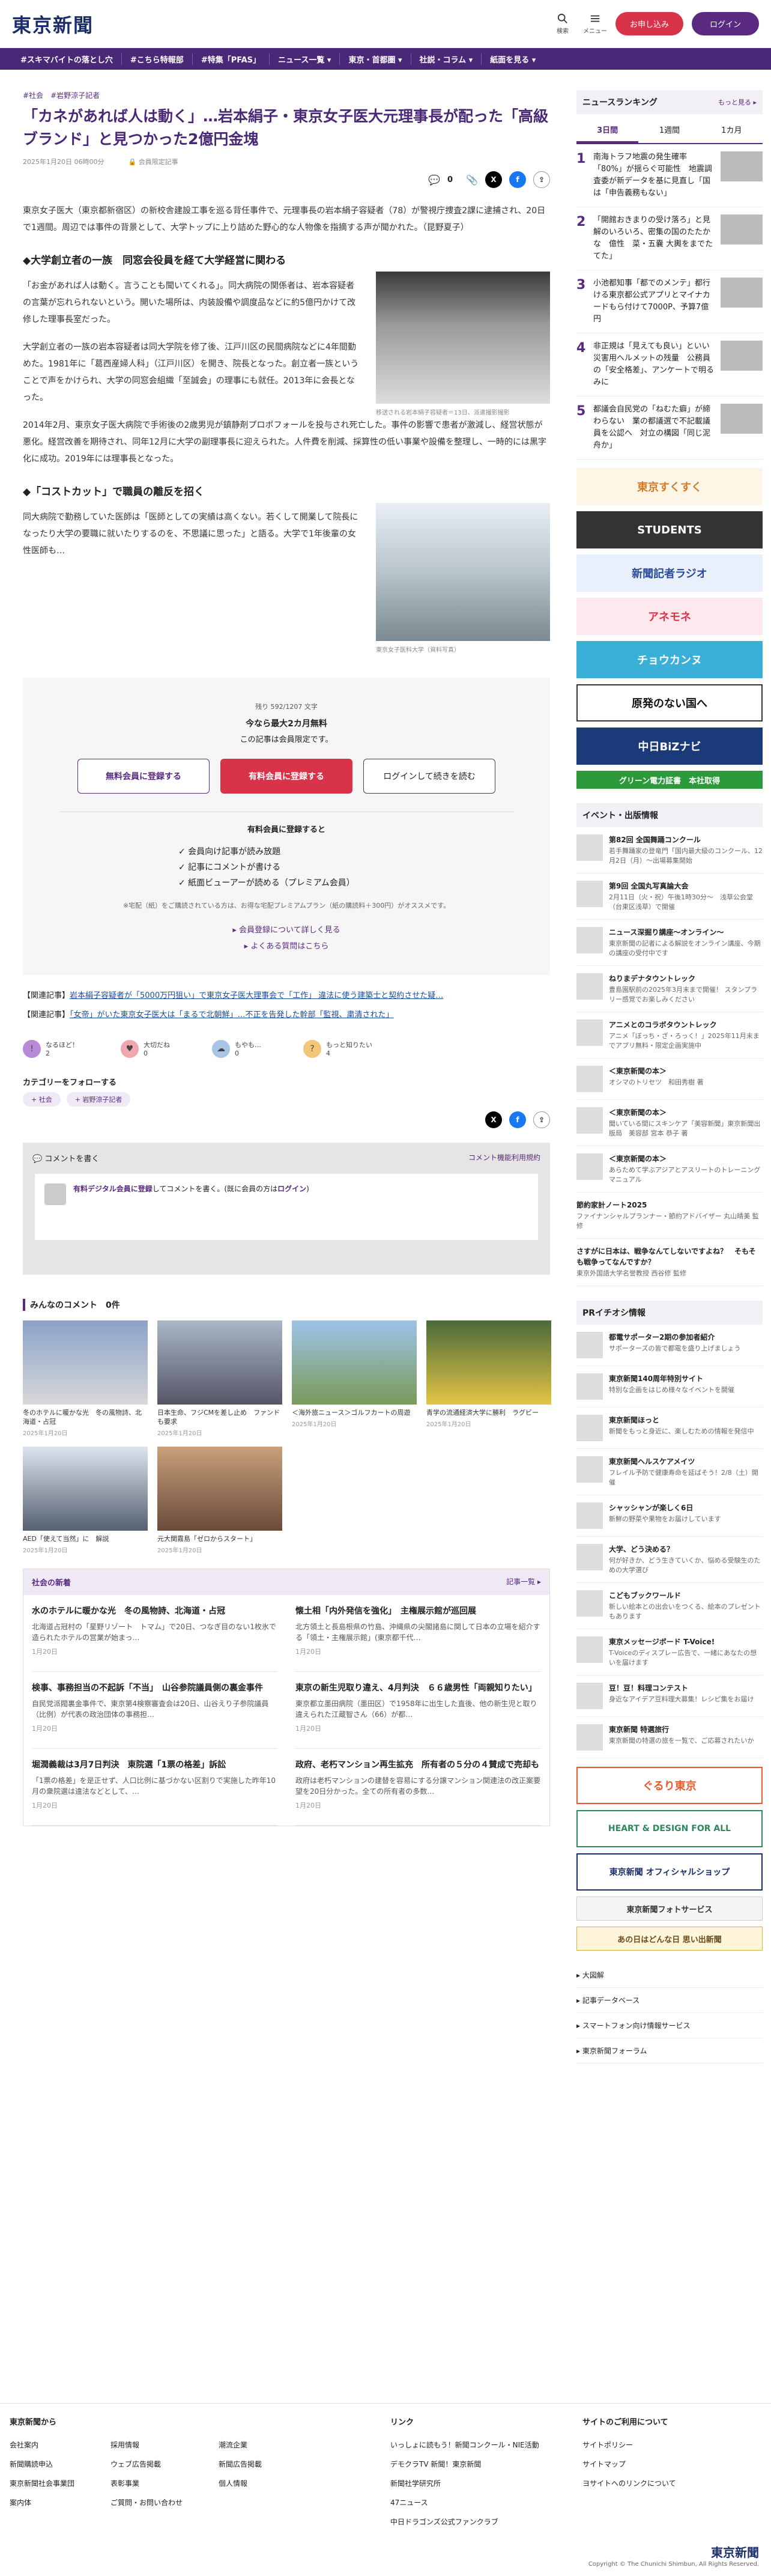 The height and width of the screenshot is (2576, 771). What do you see at coordinates (231, 59) in the screenshot?
I see `nav-item: #特集「PFAS」` at bounding box center [231, 59].